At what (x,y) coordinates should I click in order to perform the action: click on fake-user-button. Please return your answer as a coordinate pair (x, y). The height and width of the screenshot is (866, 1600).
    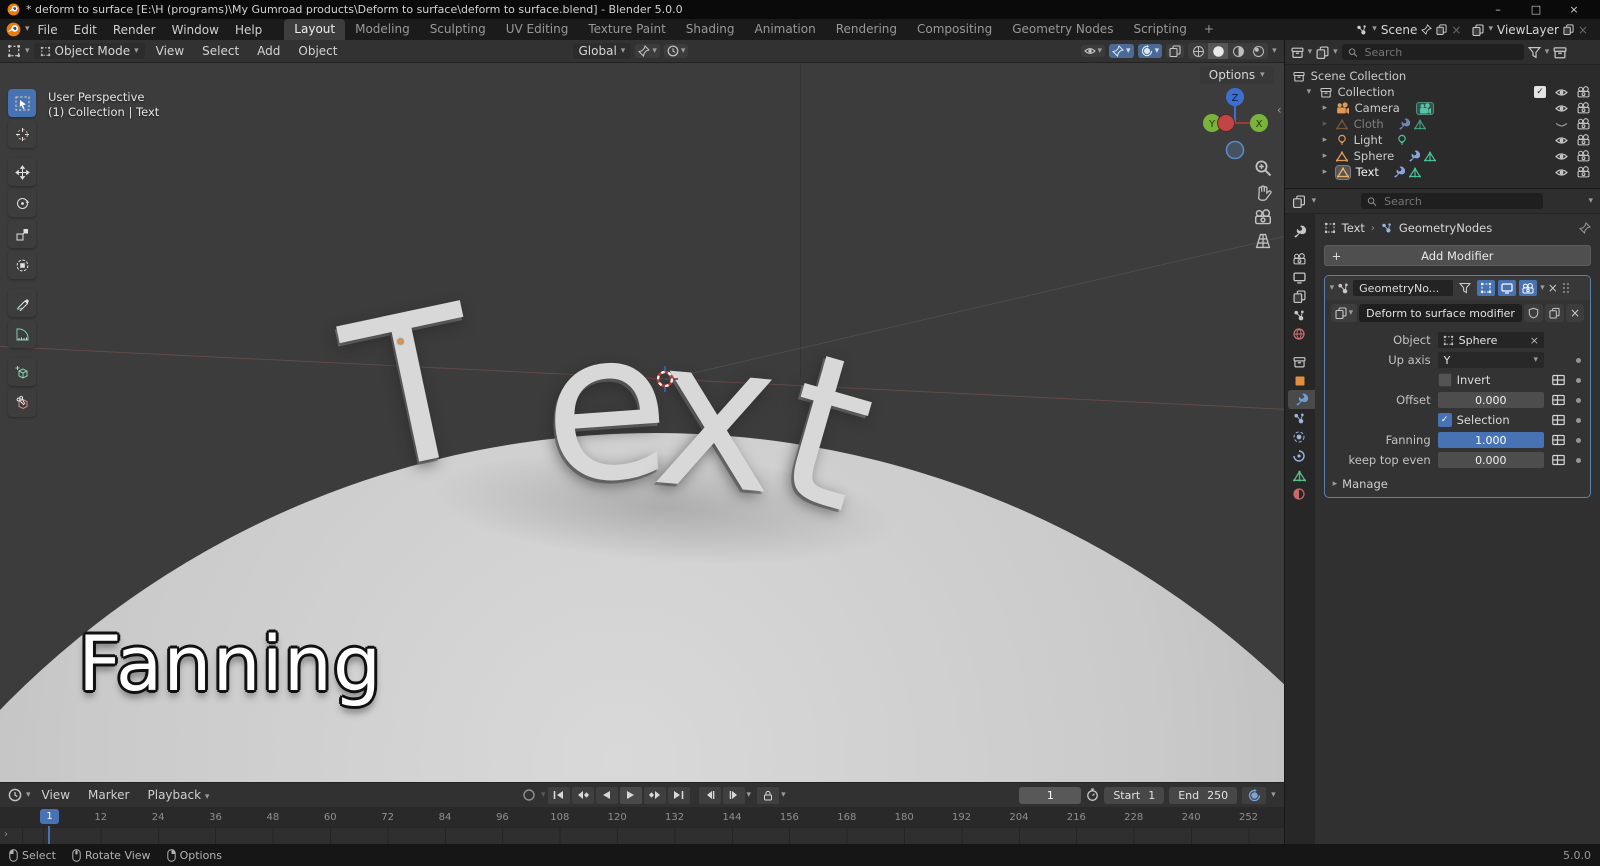
    Looking at the image, I should click on (1533, 313).